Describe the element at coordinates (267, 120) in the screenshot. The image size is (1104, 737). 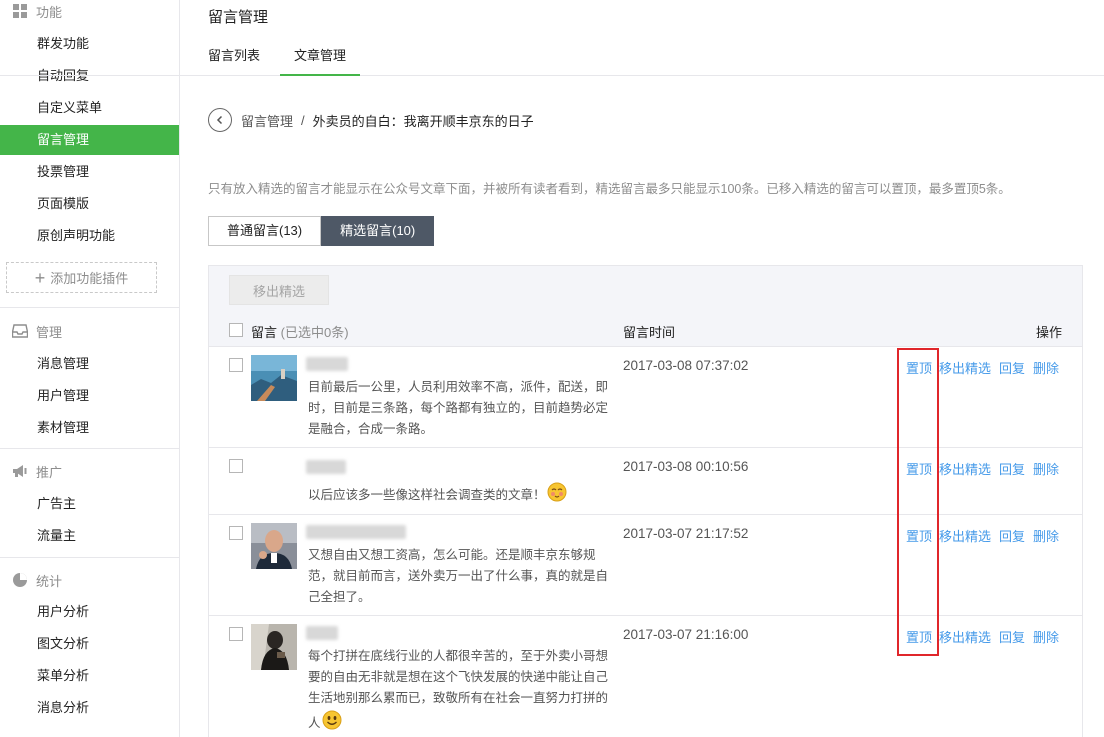
I see `breadcrumb-parent-link: 留言管理` at that location.